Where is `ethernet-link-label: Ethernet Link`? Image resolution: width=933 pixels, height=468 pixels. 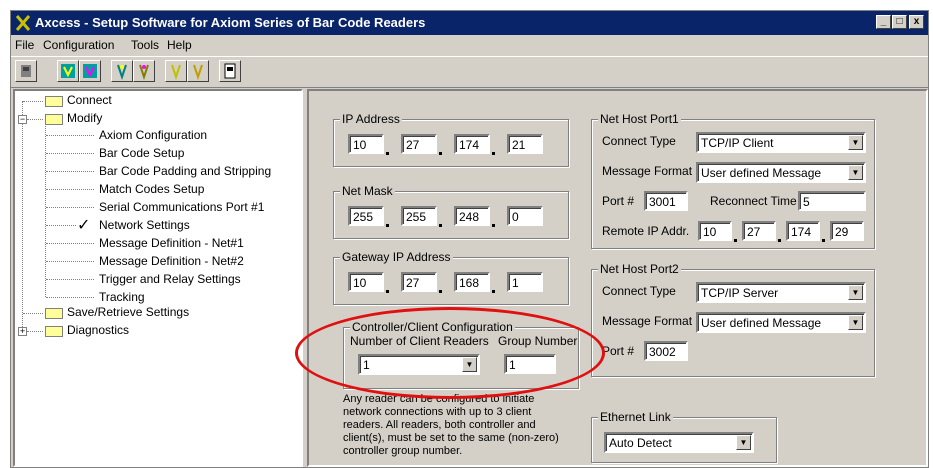 ethernet-link-label: Ethernet Link is located at coordinates (635, 417).